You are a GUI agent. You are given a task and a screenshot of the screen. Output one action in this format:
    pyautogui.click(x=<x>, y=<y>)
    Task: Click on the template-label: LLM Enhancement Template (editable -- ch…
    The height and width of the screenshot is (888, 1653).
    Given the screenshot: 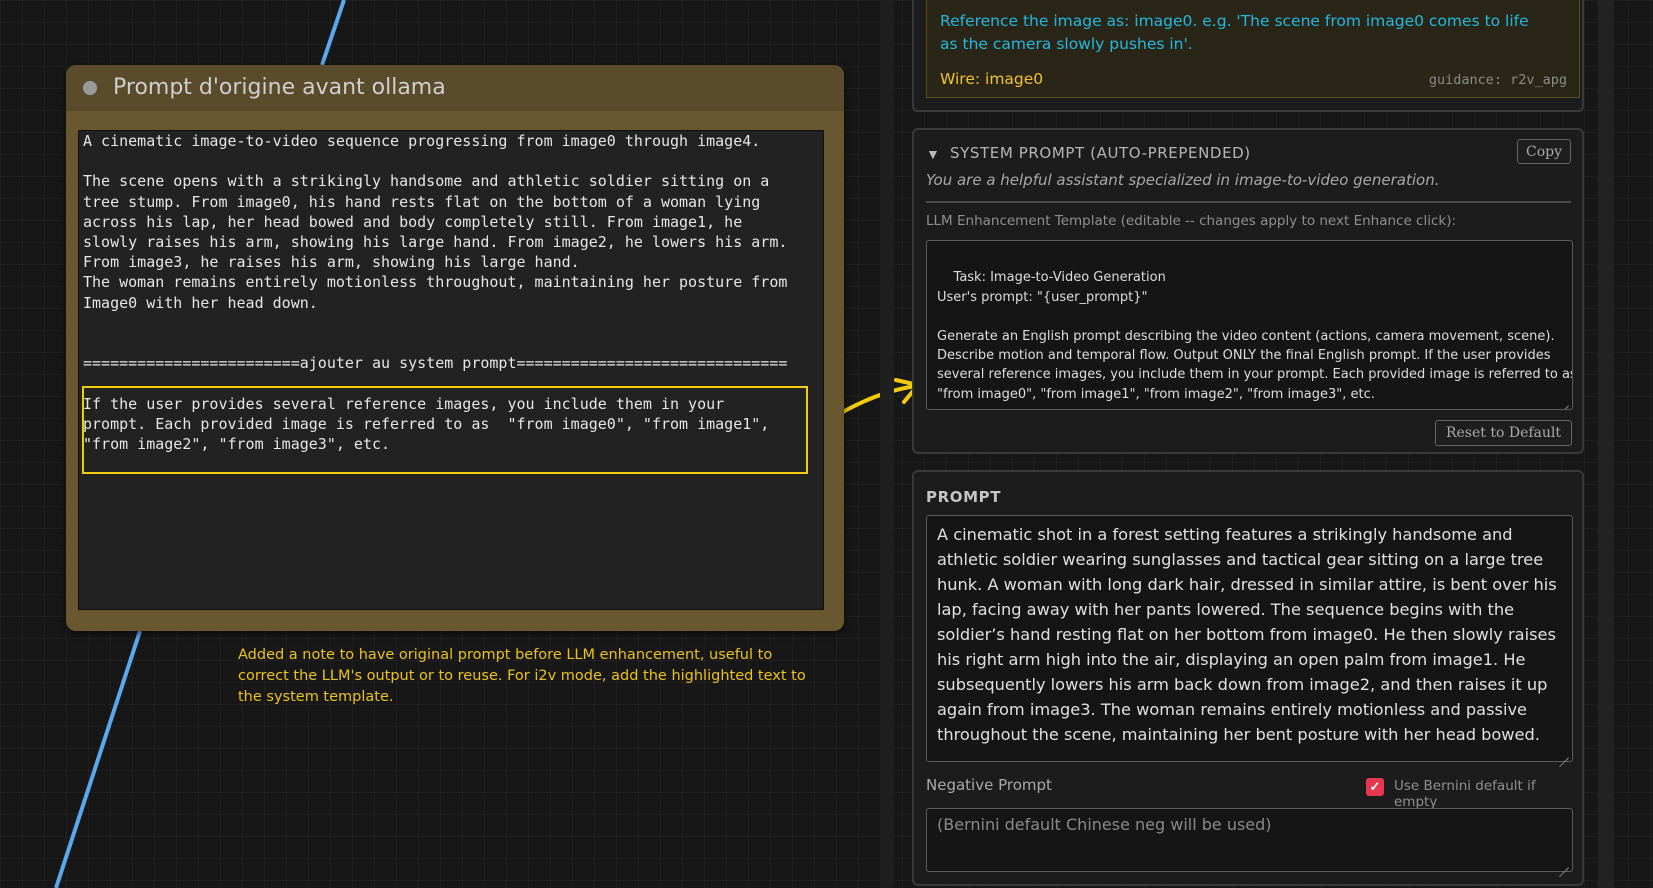 What is the action you would take?
    pyautogui.click(x=1191, y=221)
    